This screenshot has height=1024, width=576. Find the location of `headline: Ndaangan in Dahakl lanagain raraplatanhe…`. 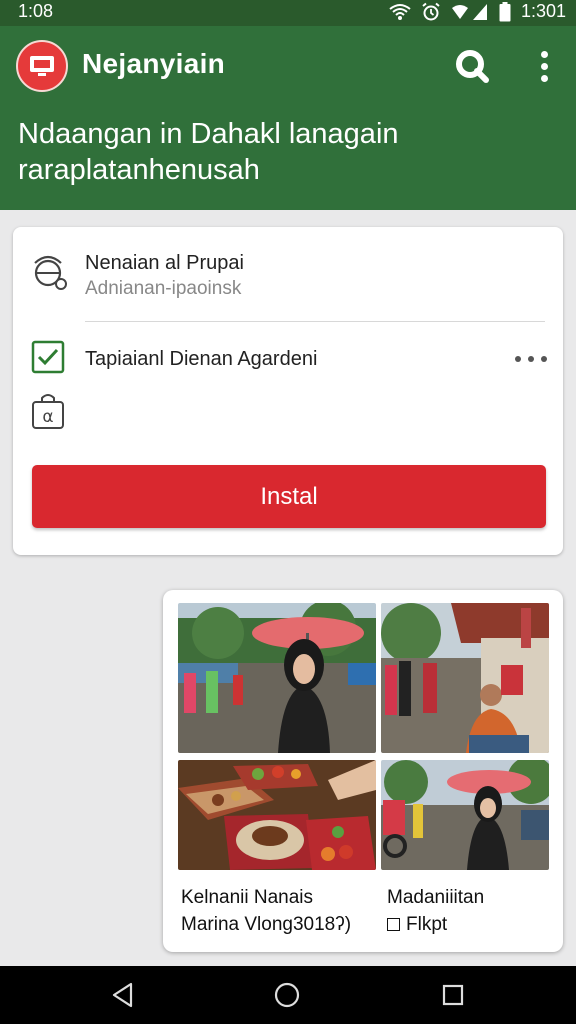

headline: Ndaangan in Dahakl lanagain raraplatanhe… is located at coordinates (208, 152).